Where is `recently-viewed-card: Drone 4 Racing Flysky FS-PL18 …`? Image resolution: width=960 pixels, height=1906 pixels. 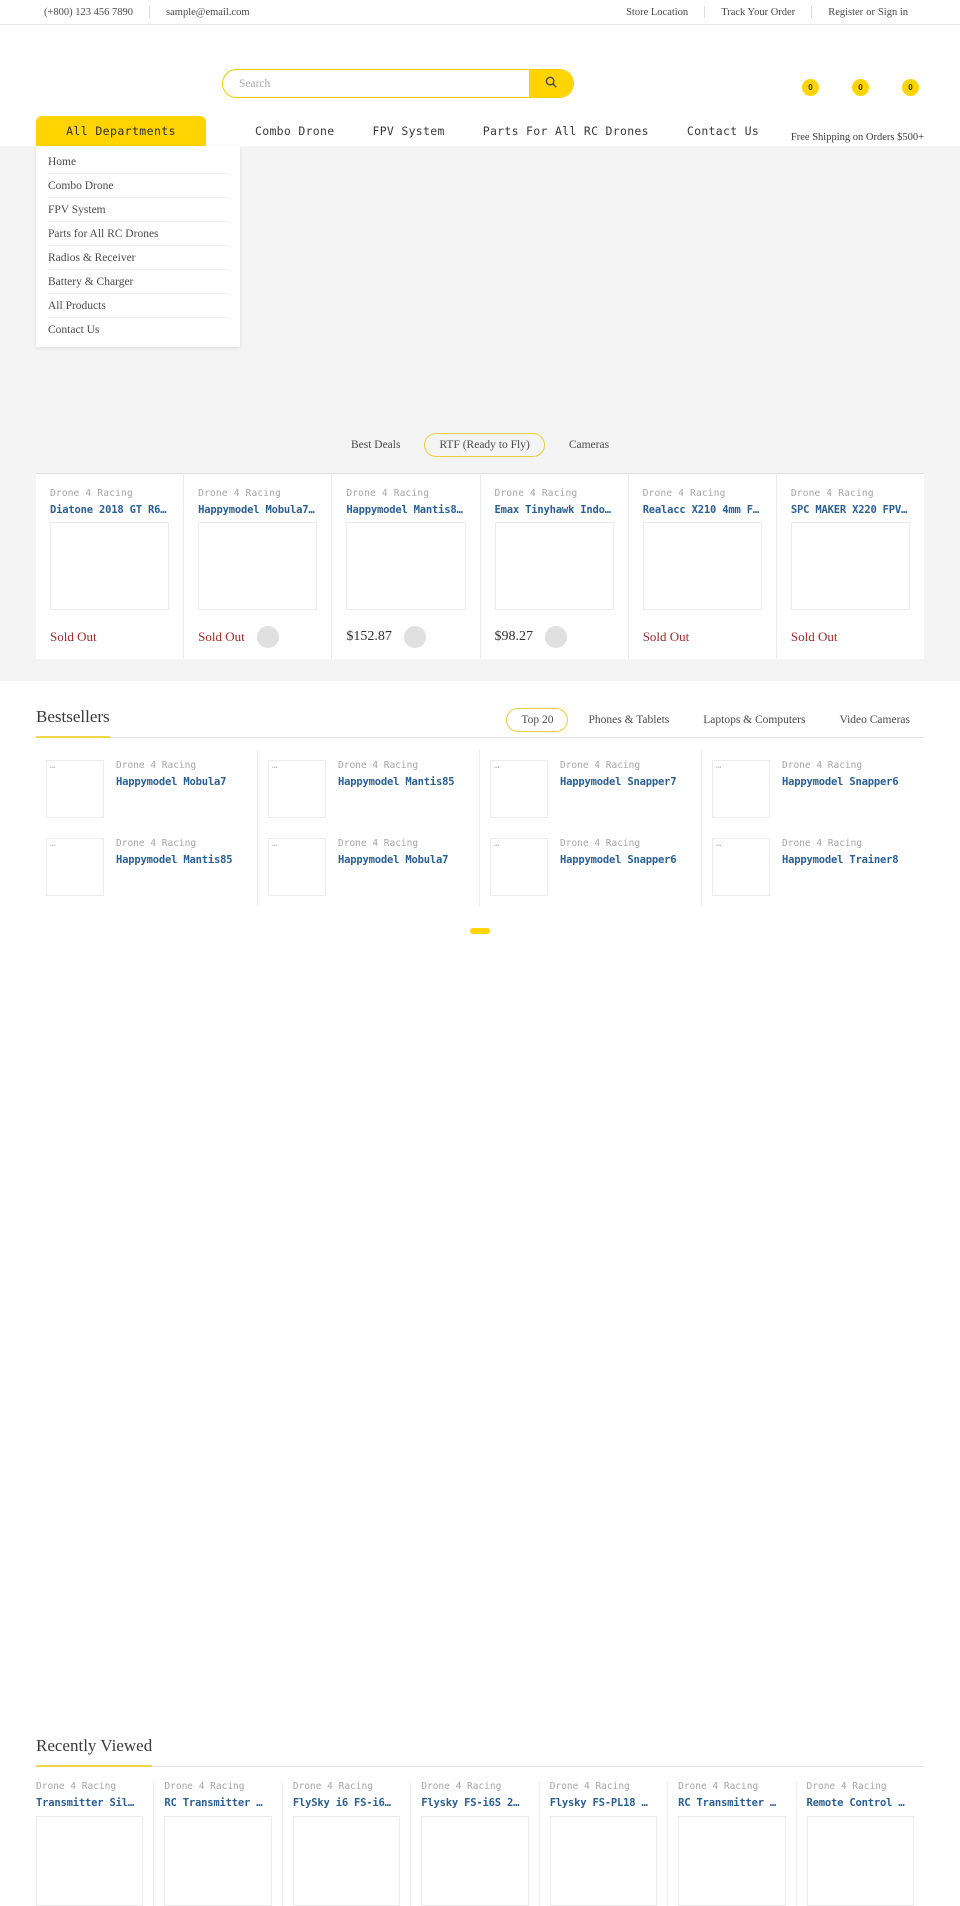
recently-viewed-card: Drone 4 Racing Flysky FS-PL18 … is located at coordinates (609, 1843).